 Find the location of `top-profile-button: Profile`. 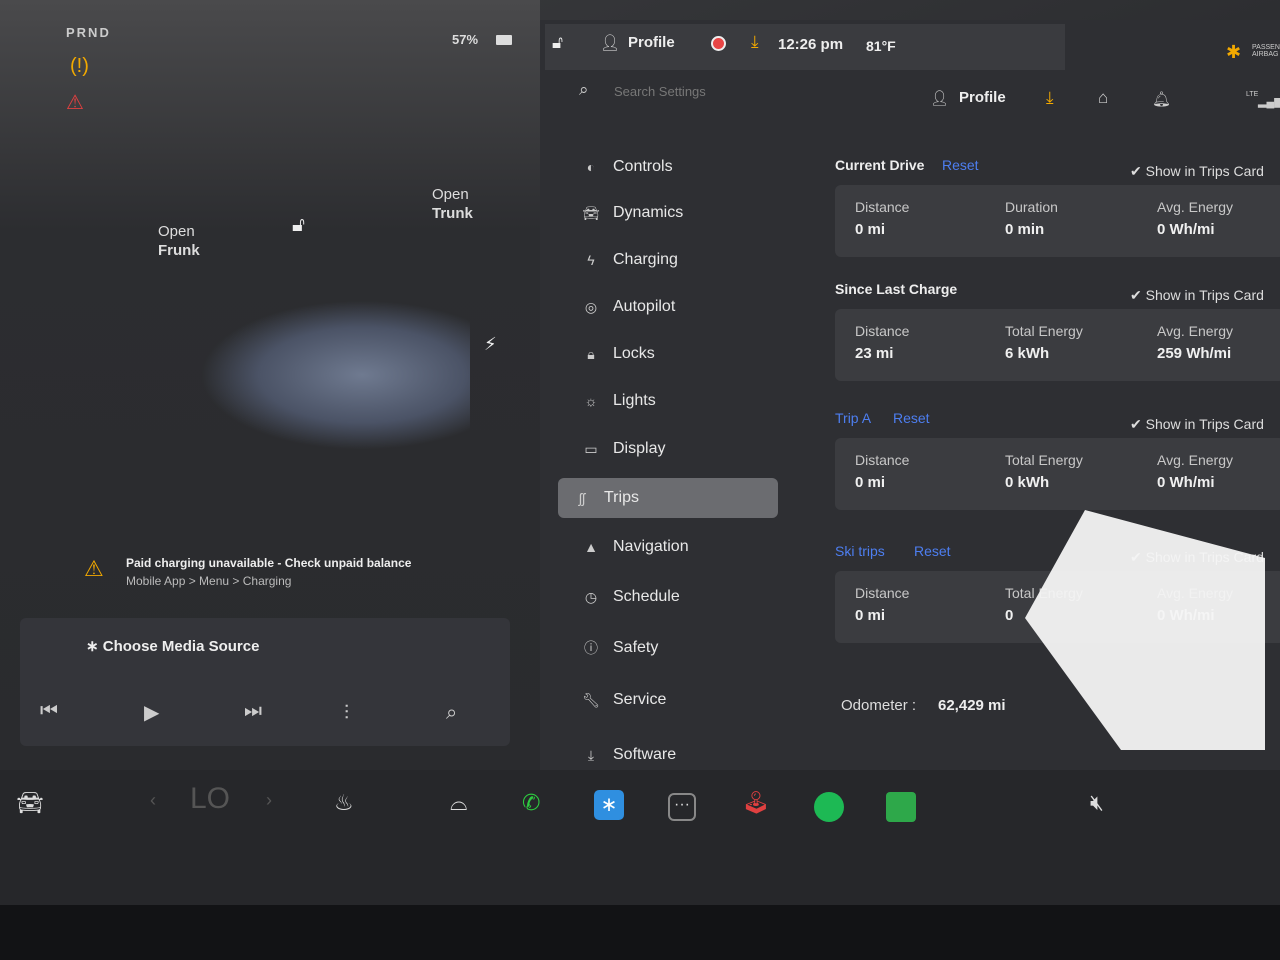

top-profile-button: Profile is located at coordinates (651, 42).